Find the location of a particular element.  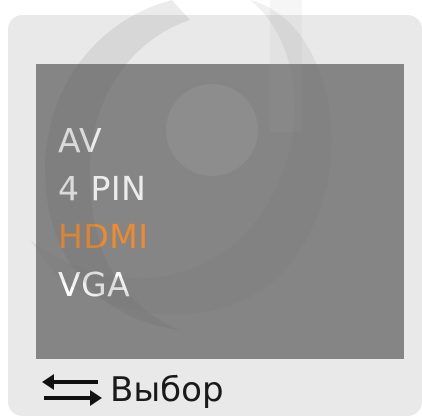

input-source-menu: AV 4 PIN HDMI VGA is located at coordinates (103, 213).